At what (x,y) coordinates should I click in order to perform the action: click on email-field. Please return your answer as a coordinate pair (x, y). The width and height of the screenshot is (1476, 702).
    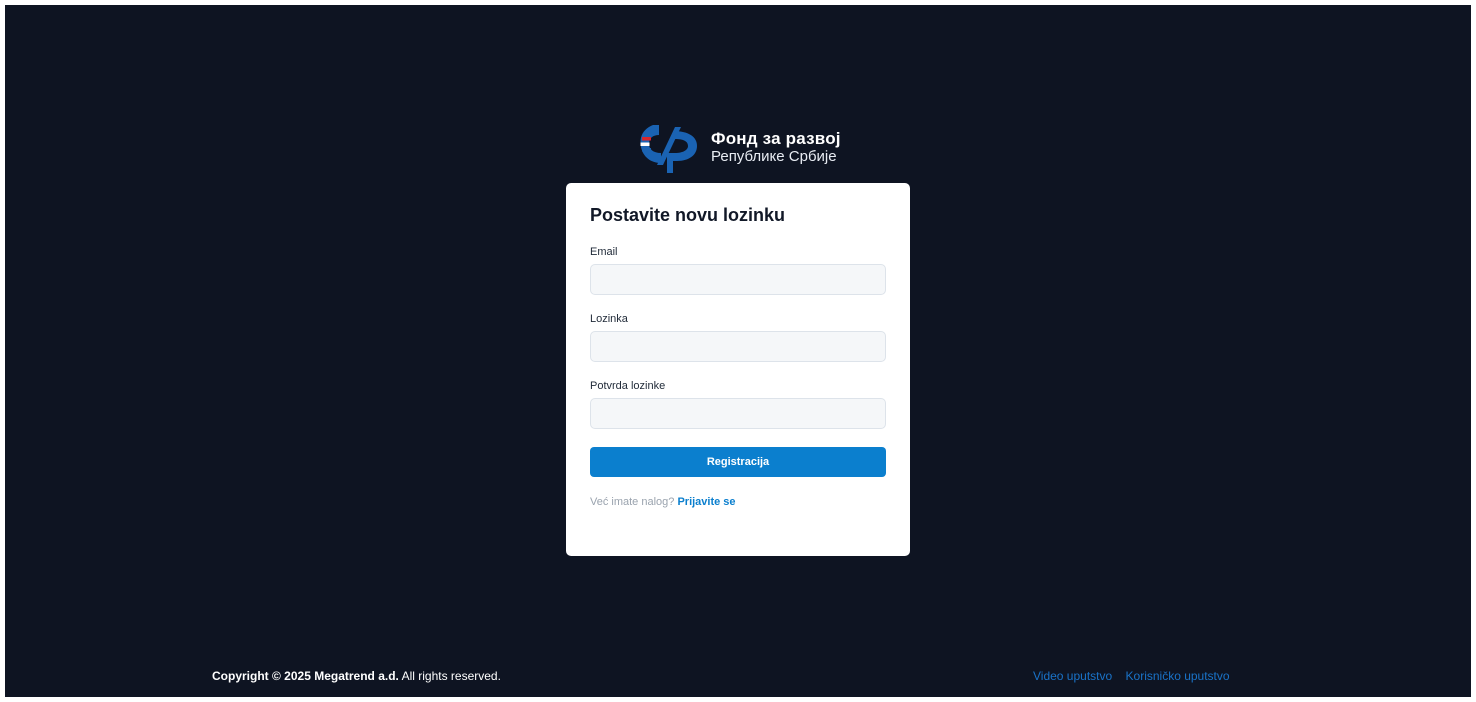
    Looking at the image, I should click on (738, 279).